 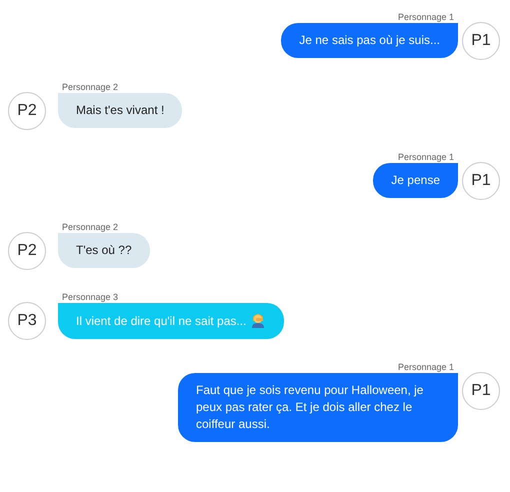 I want to click on avatar: P3, so click(x=27, y=321).